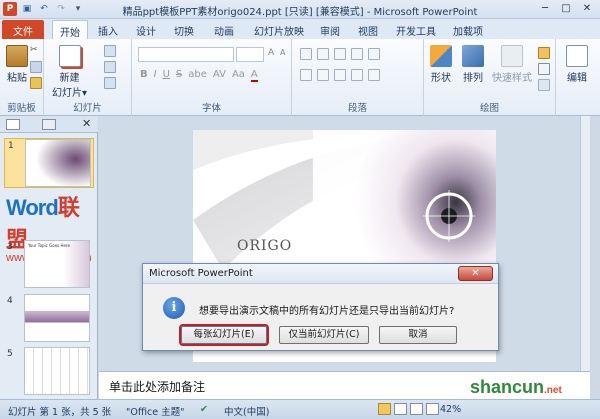  What do you see at coordinates (186, 54) in the screenshot?
I see `font-name-select` at bounding box center [186, 54].